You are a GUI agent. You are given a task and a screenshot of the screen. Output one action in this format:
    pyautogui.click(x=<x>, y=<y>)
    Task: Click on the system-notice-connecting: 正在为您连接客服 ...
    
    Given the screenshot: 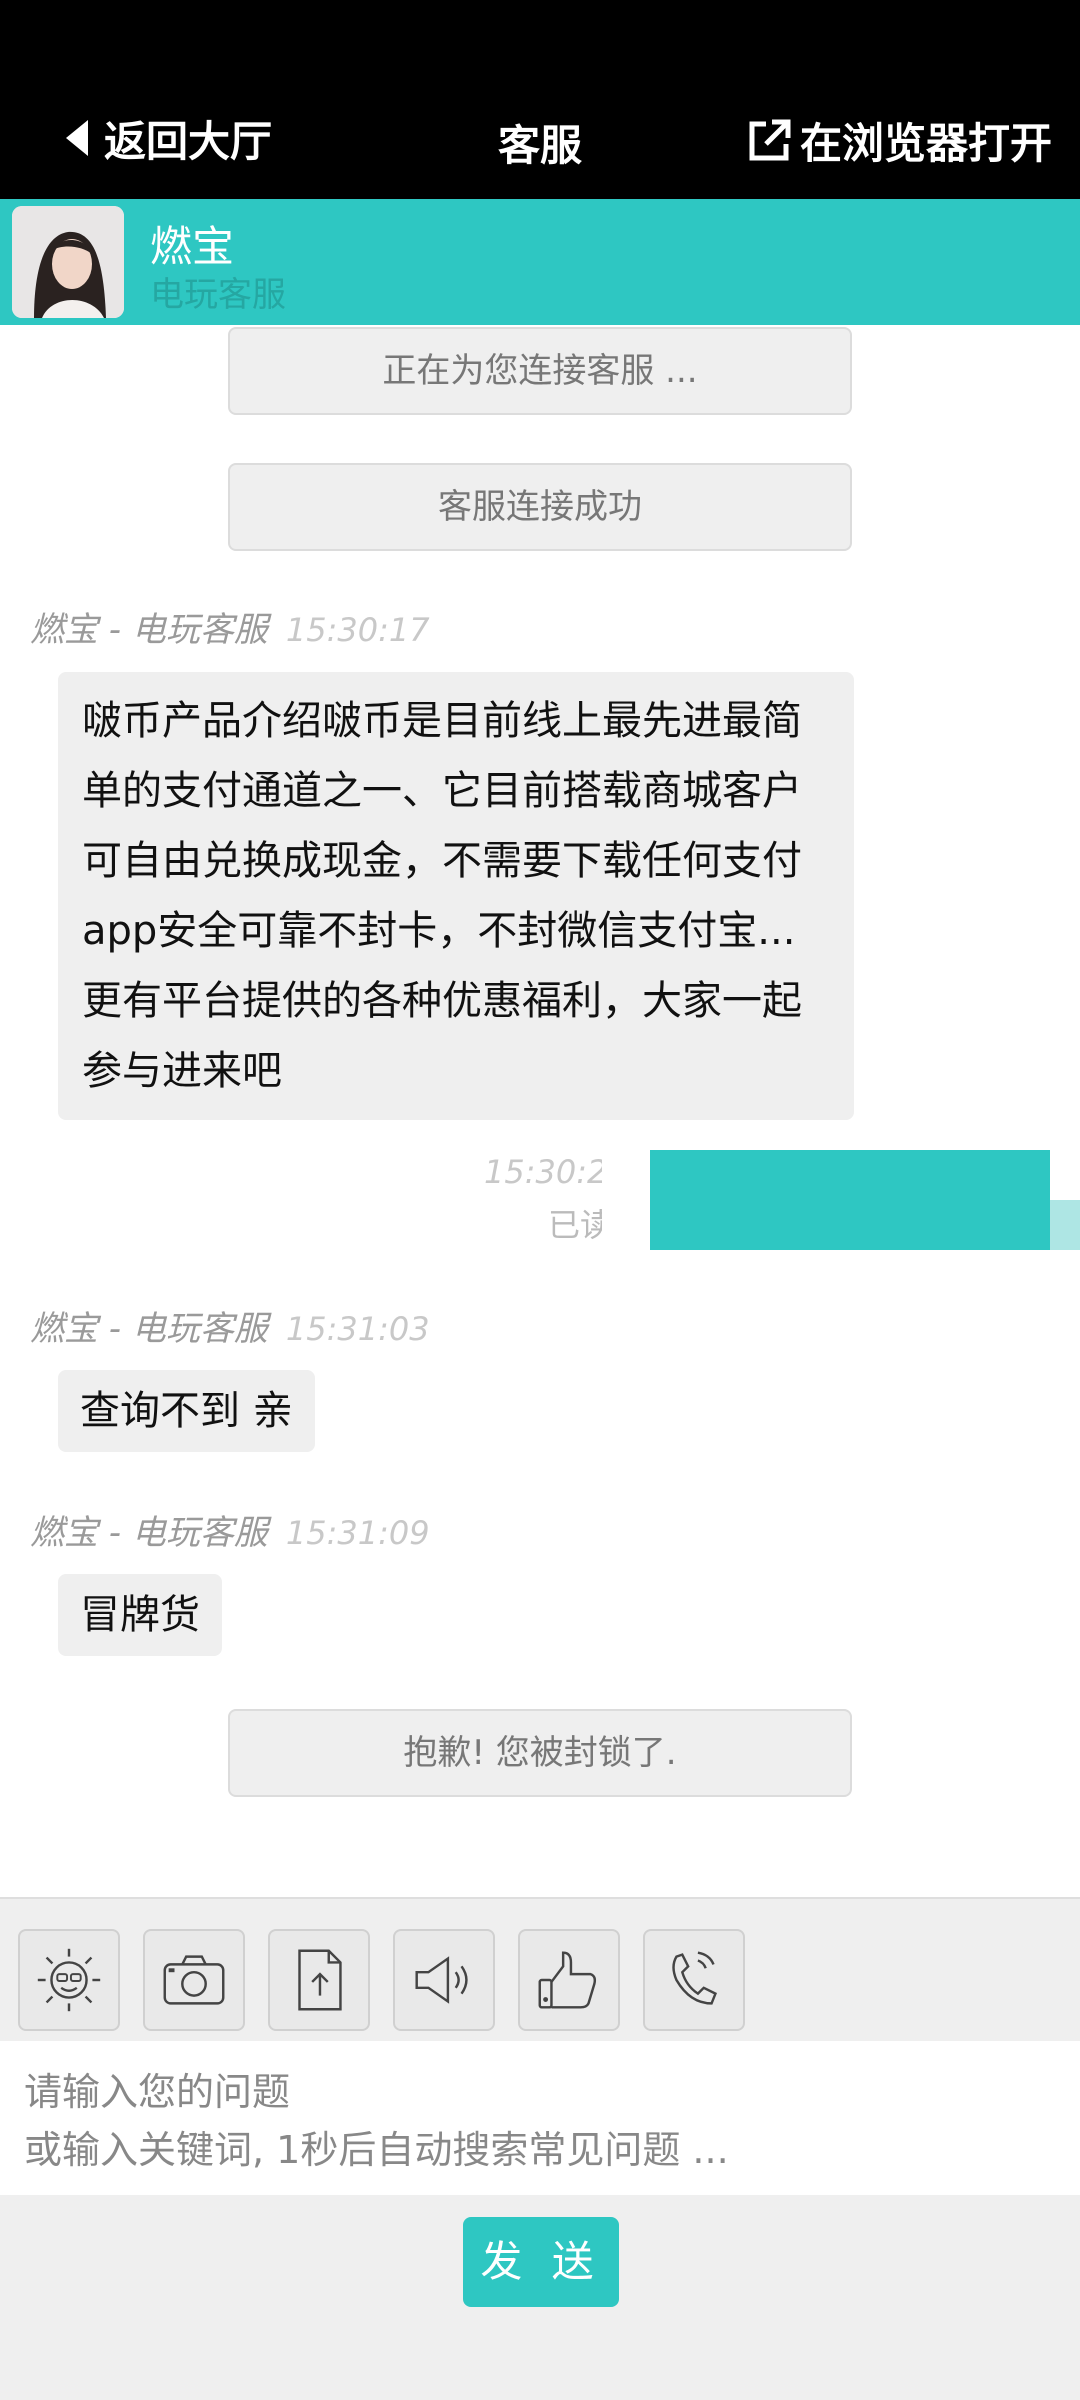 What is the action you would take?
    pyautogui.click(x=540, y=371)
    